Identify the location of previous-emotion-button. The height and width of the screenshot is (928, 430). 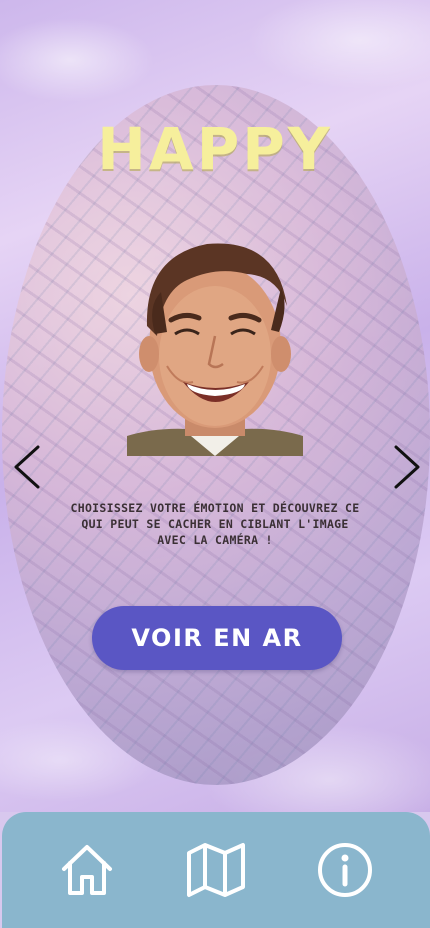
(27, 467).